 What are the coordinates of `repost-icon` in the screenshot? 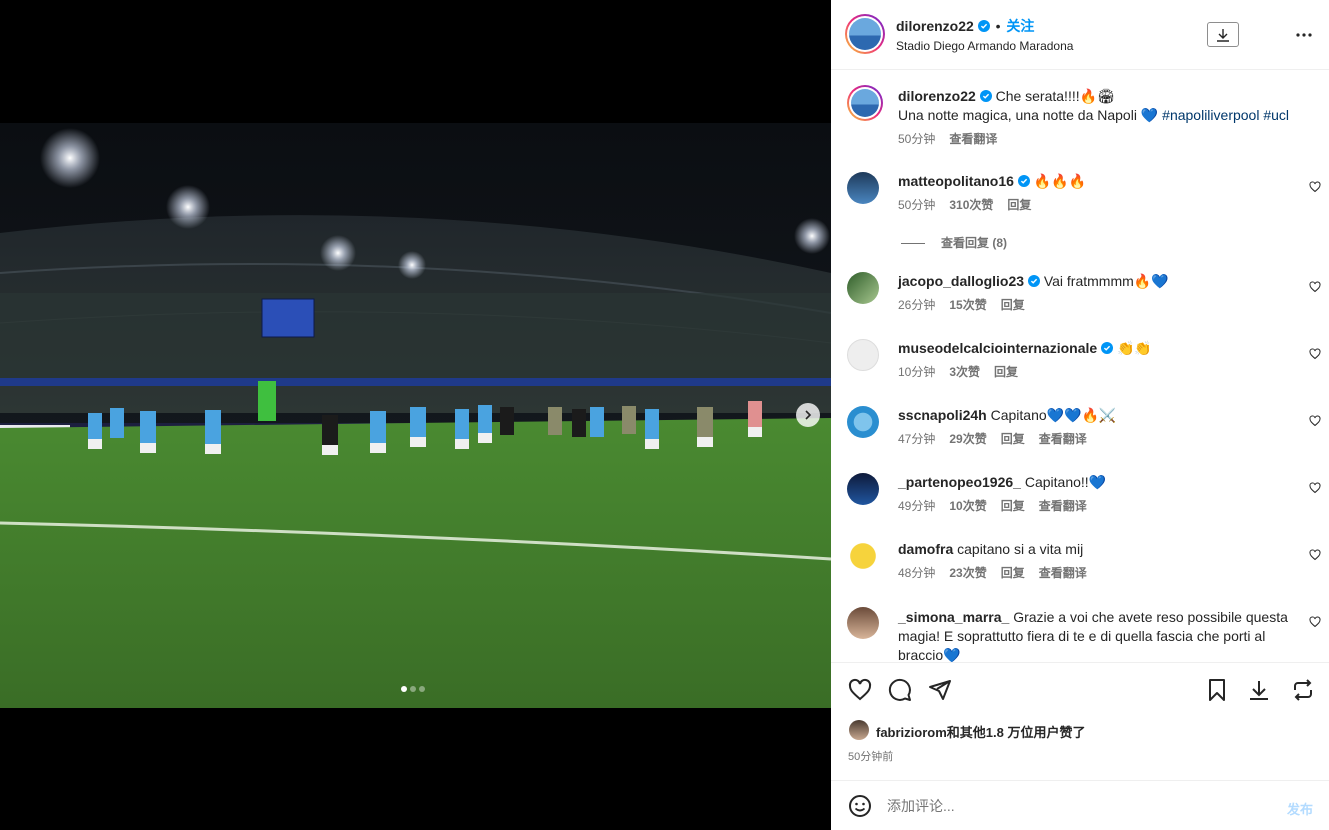 It's located at (1303, 690).